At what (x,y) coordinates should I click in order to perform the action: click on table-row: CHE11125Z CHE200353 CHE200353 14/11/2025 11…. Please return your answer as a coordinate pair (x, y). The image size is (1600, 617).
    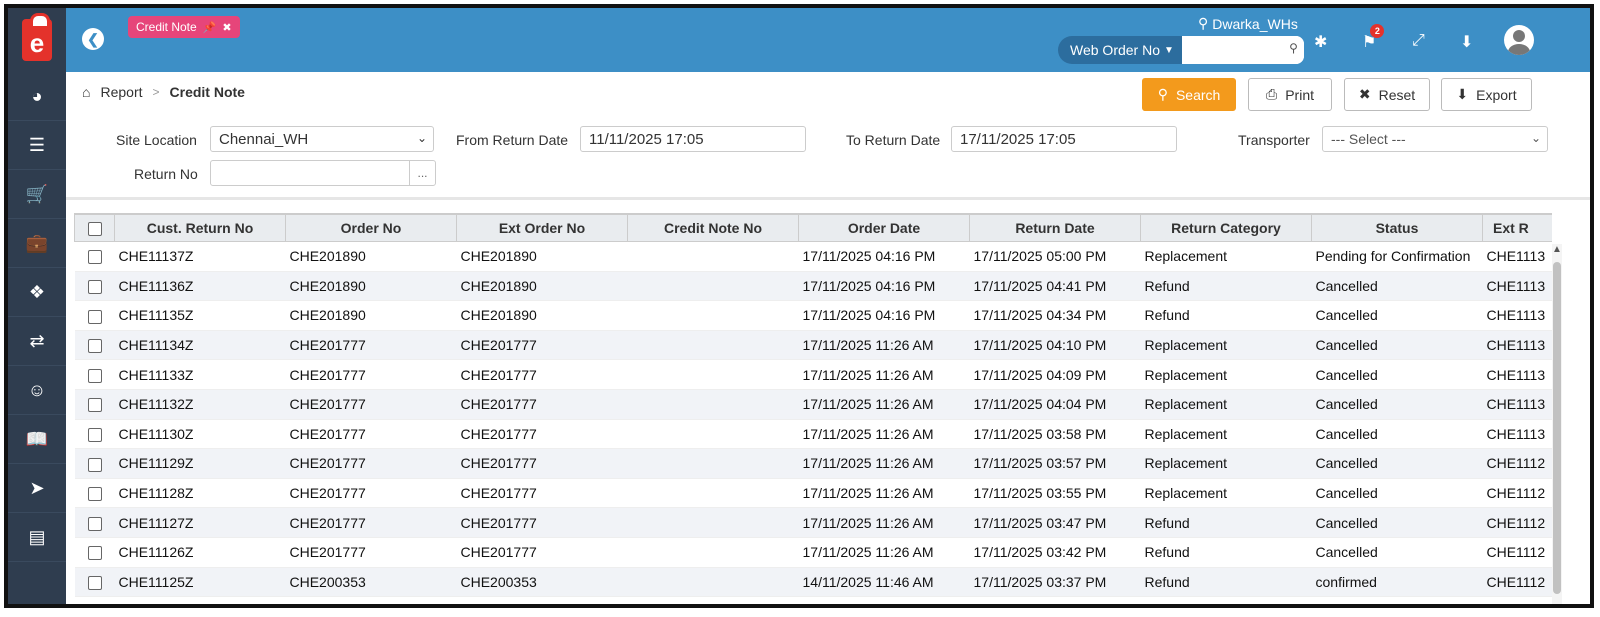
    Looking at the image, I should click on (813, 582).